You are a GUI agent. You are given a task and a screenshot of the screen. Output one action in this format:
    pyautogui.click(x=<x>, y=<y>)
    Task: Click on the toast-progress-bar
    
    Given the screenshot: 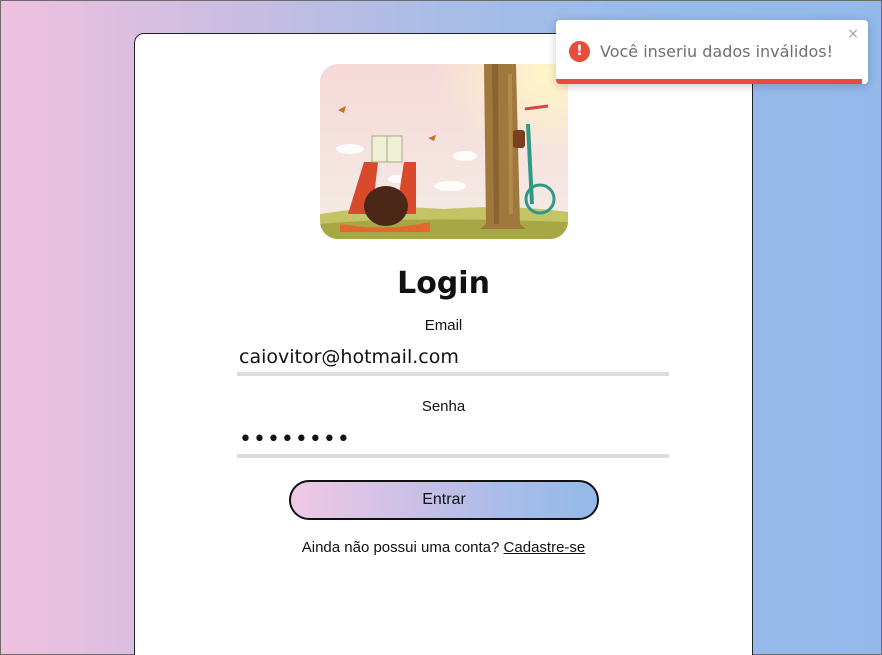 What is the action you would take?
    pyautogui.click(x=709, y=81)
    